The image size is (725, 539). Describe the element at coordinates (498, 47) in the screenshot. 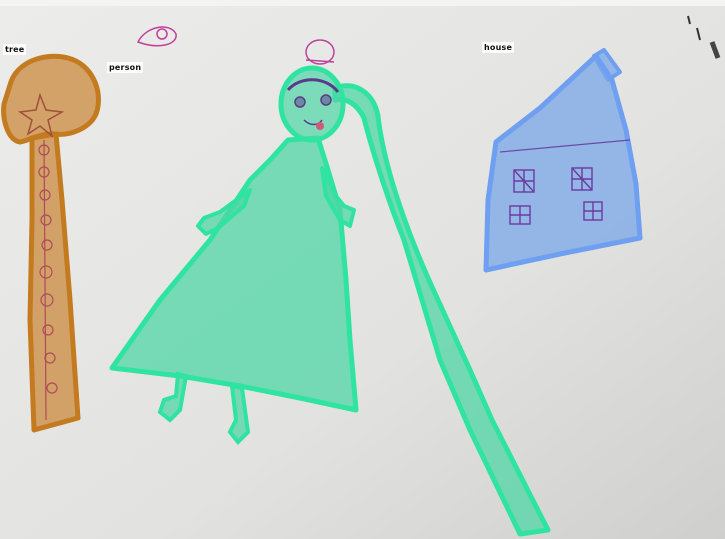

I see `house-label: house` at that location.